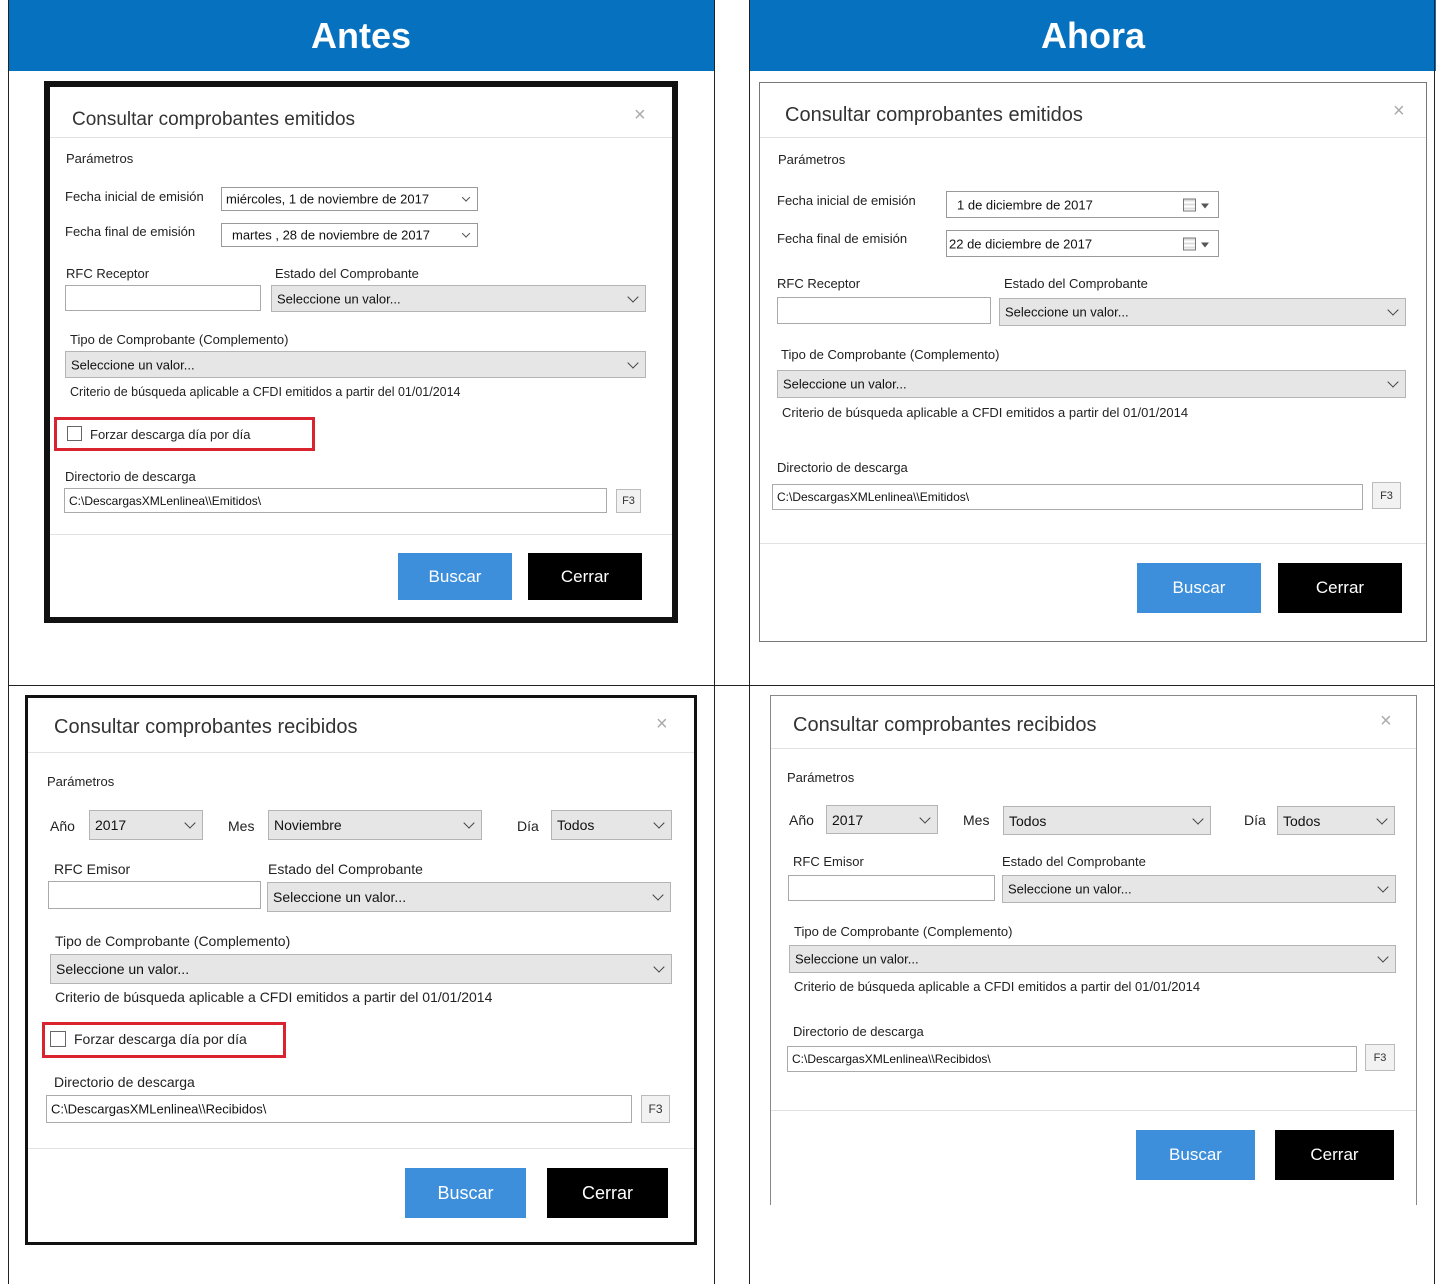 This screenshot has height=1284, width=1436. What do you see at coordinates (749, 642) in the screenshot?
I see `table-border-mid-right` at bounding box center [749, 642].